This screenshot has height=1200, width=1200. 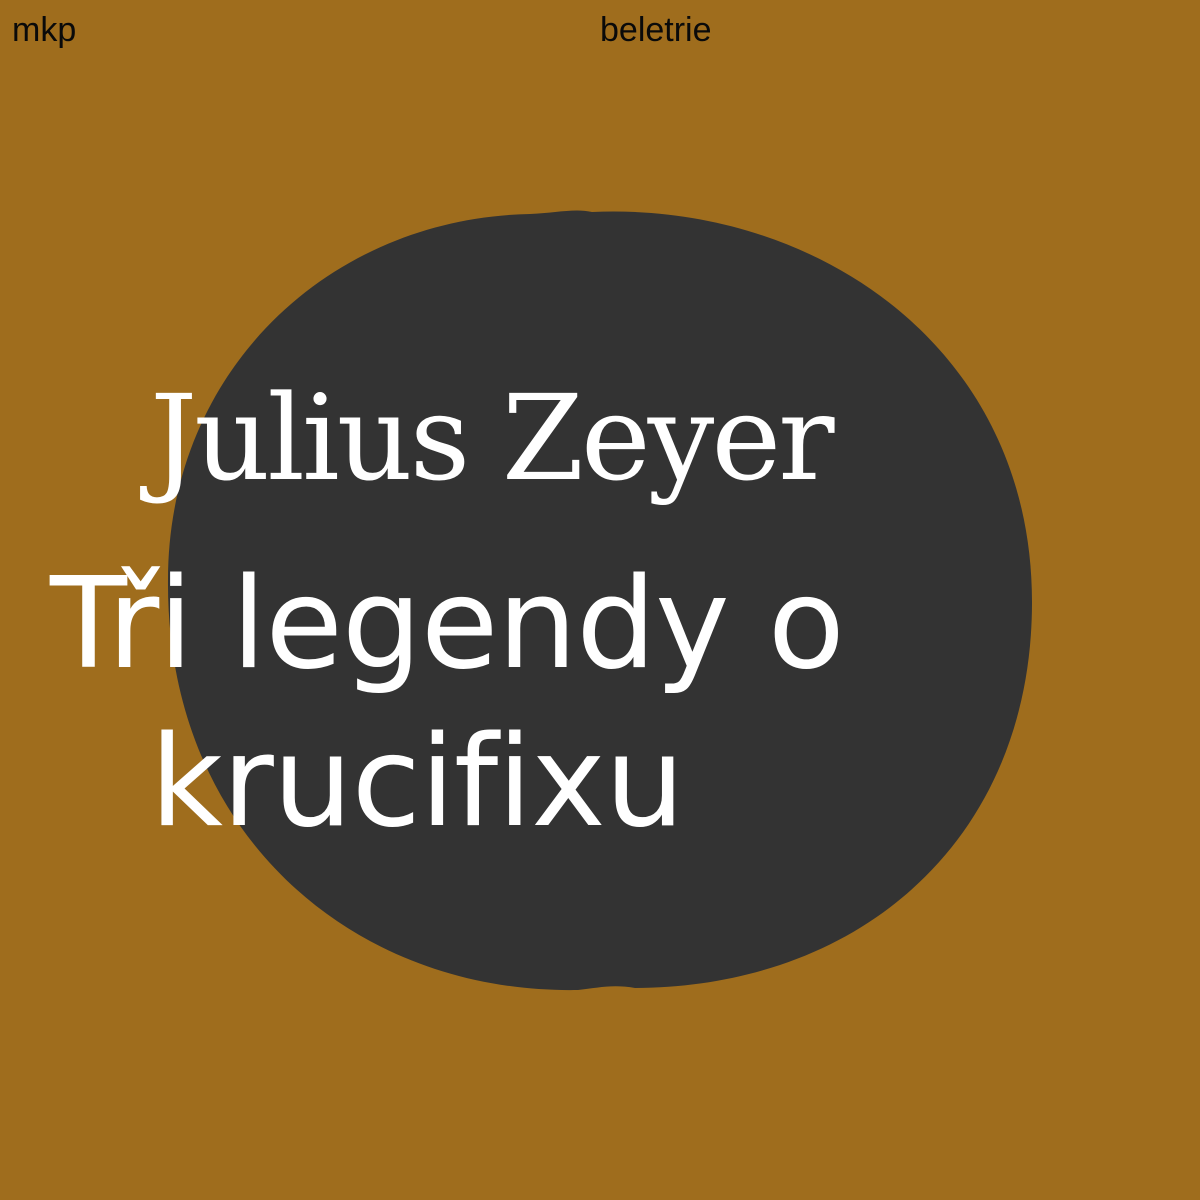 I want to click on category-label: beletrie, so click(x=656, y=30).